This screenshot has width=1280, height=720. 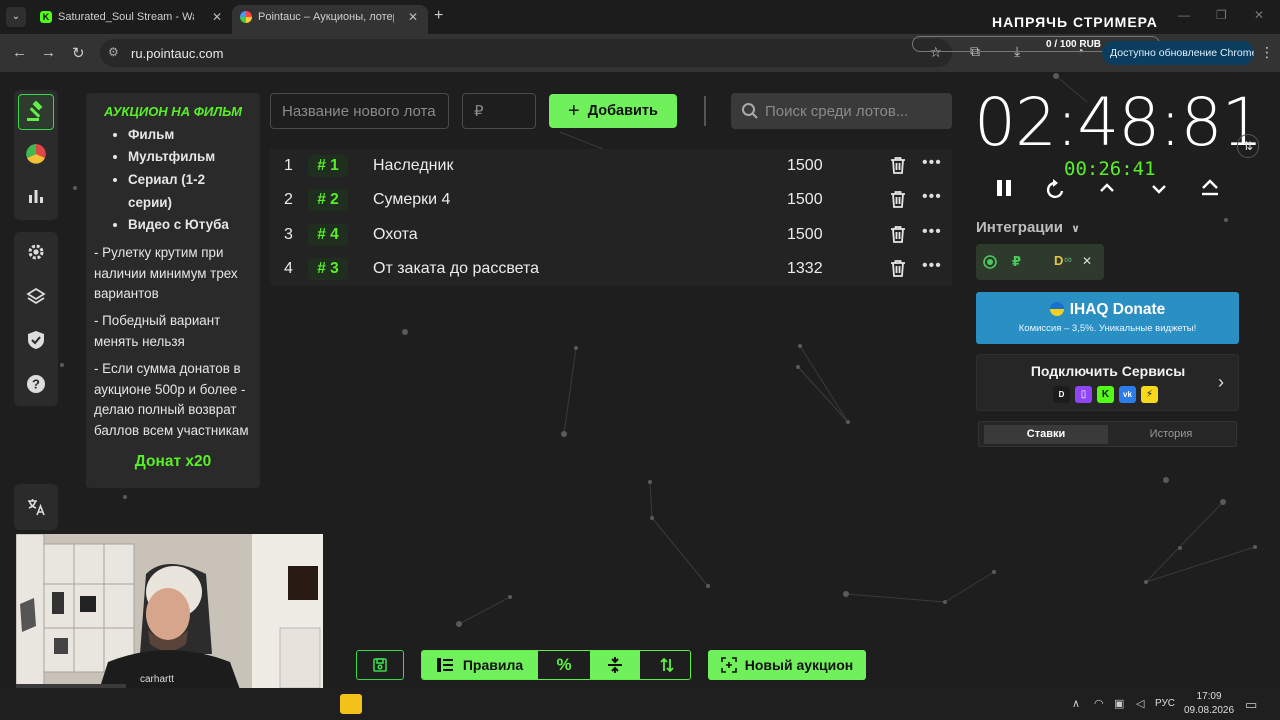 I want to click on search-input, so click(x=856, y=111).